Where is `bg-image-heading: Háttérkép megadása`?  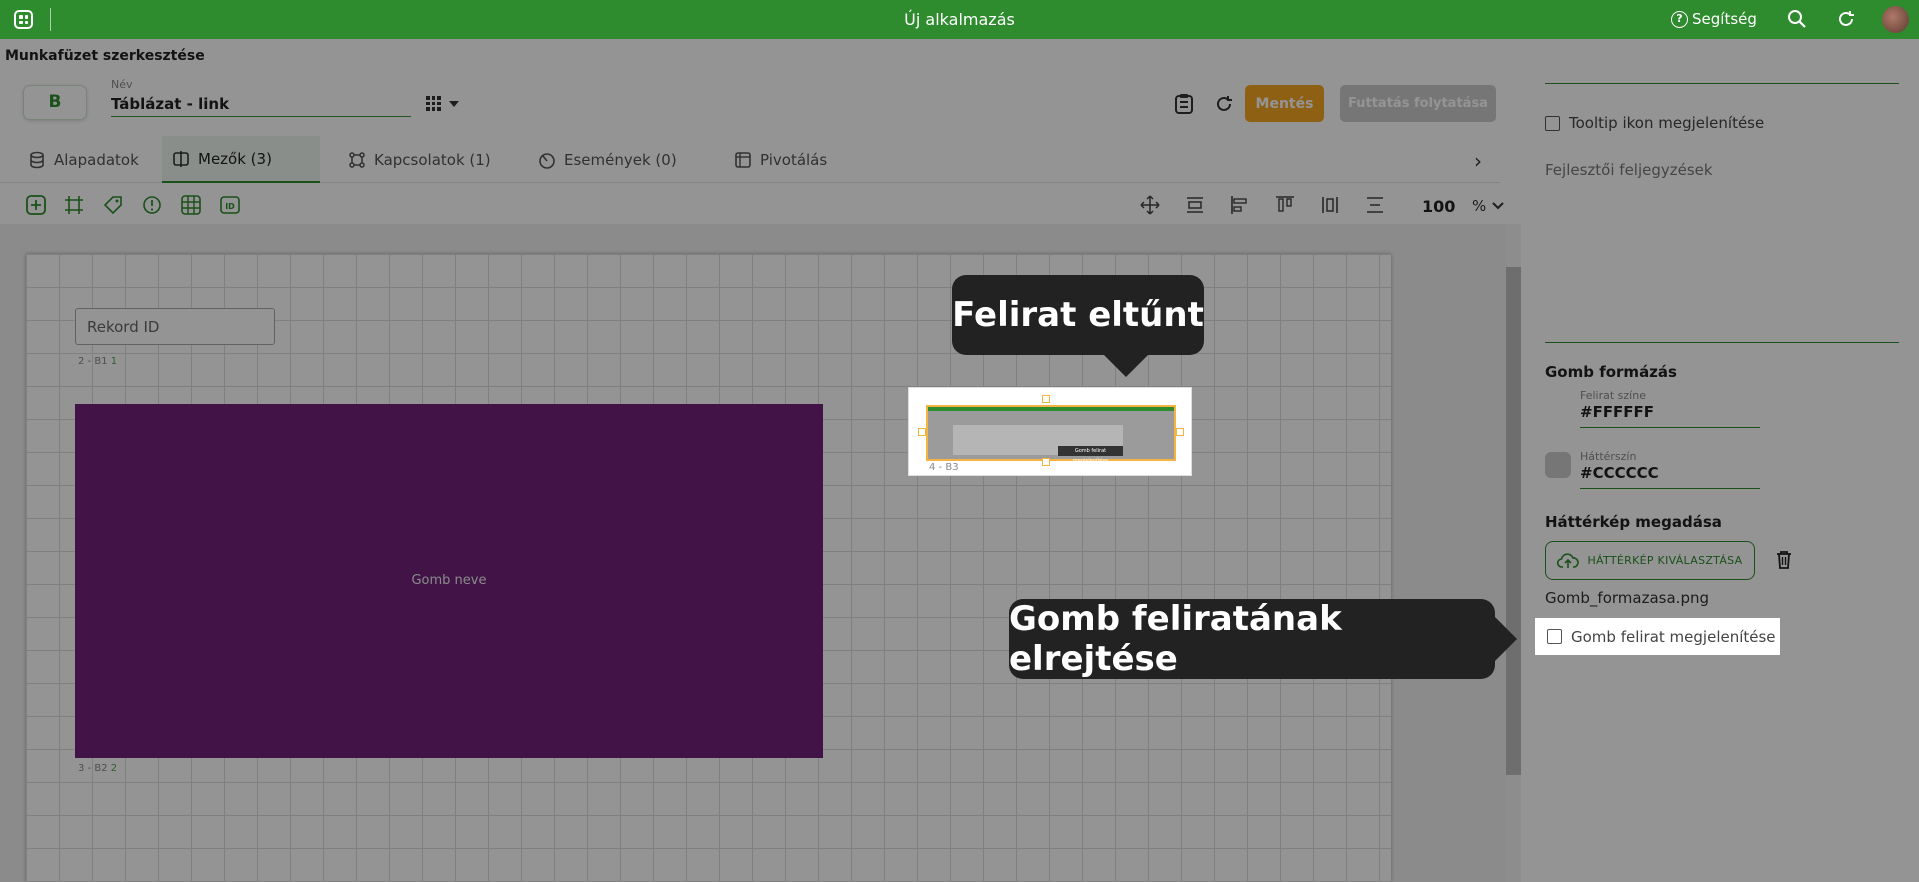
bg-image-heading: Háttérkép megadása is located at coordinates (1633, 522).